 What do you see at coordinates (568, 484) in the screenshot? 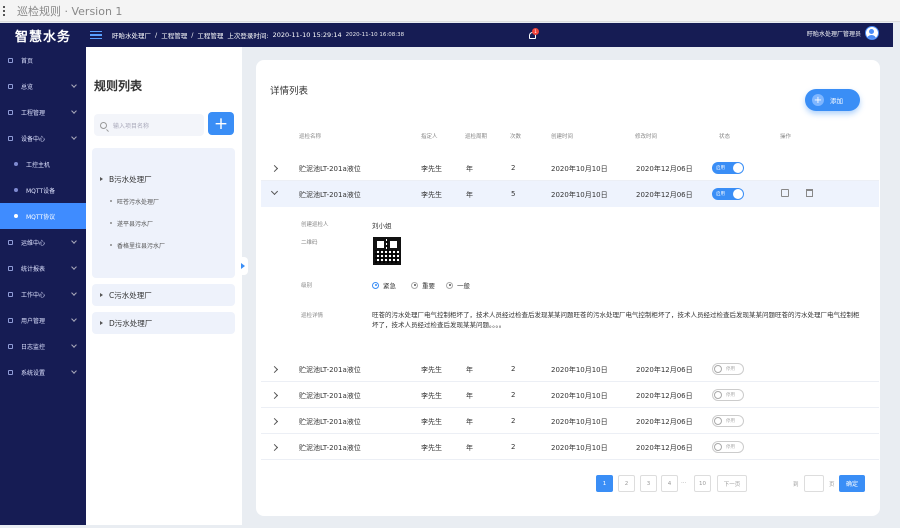
I see `pagination: 1 2 3 4 ... 10 下一页 到 页 确定` at bounding box center [568, 484].